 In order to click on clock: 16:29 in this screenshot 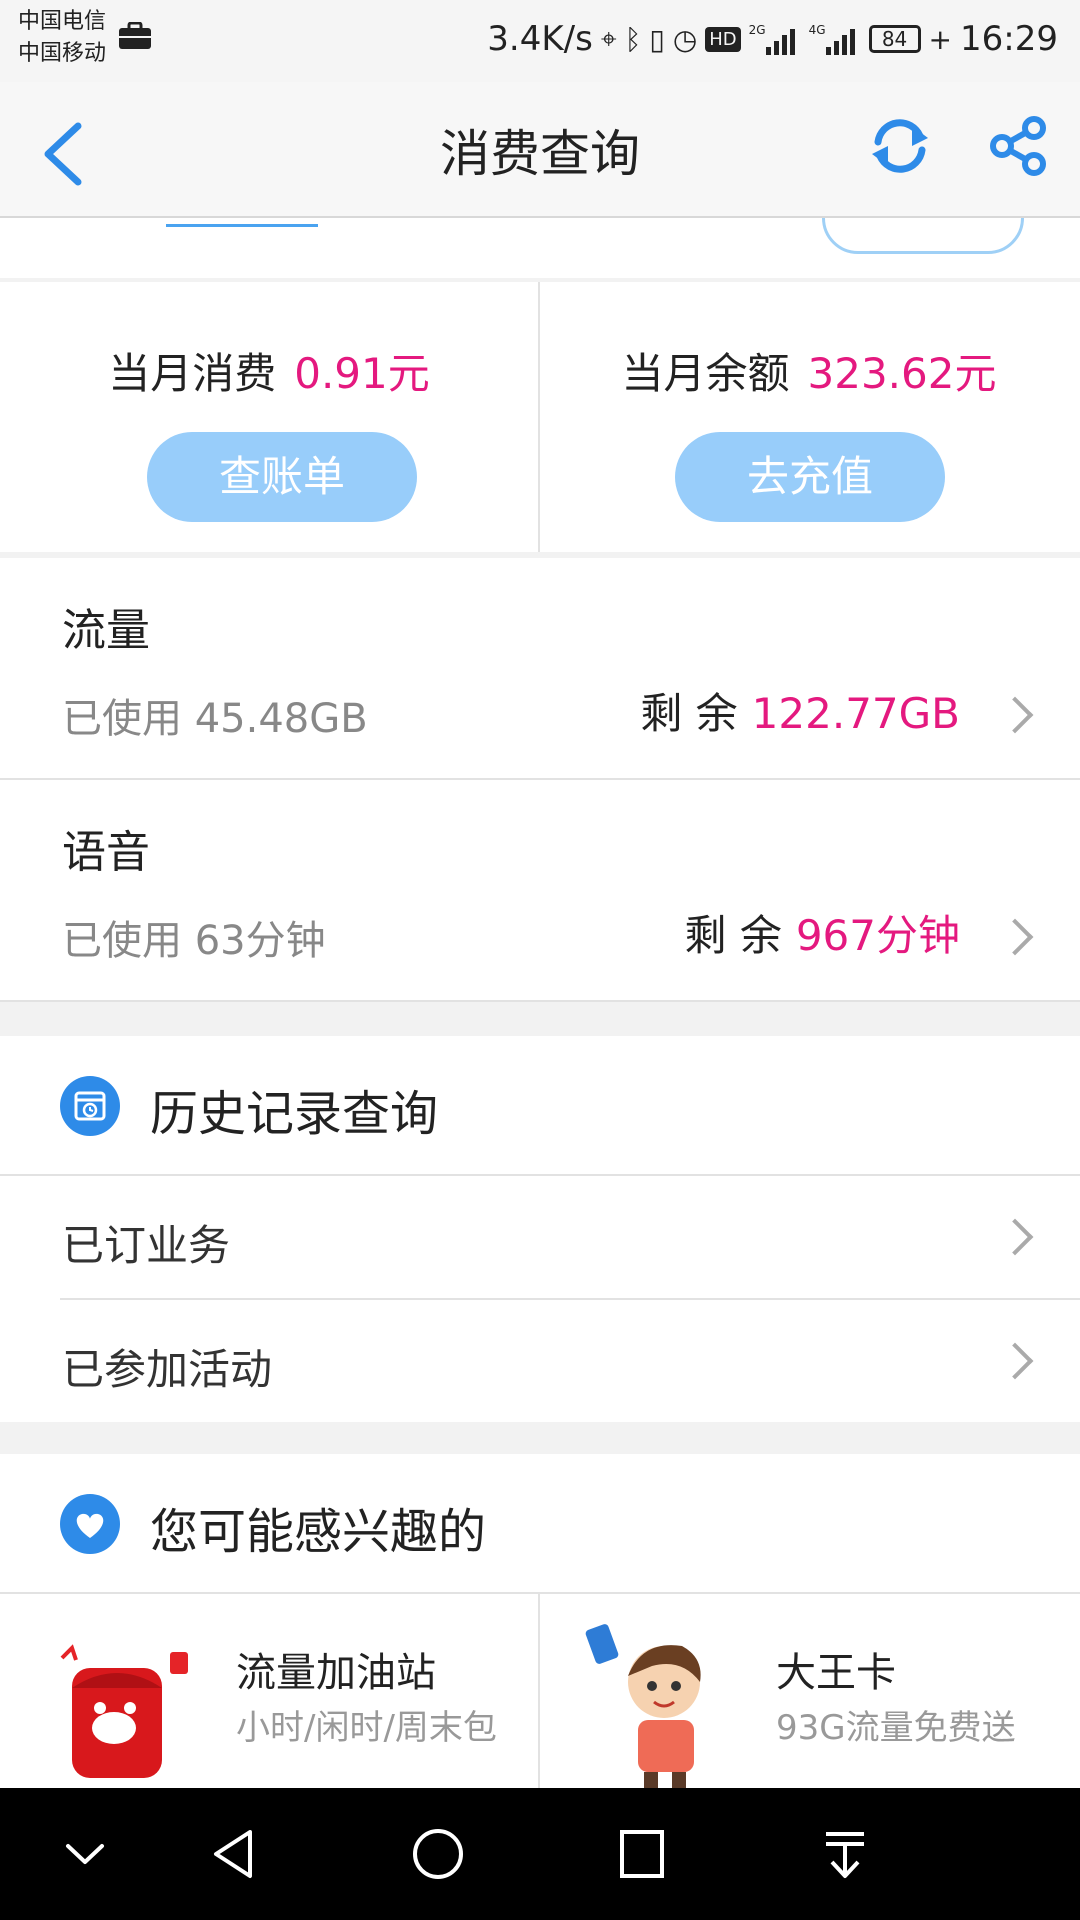, I will do `click(1009, 39)`.